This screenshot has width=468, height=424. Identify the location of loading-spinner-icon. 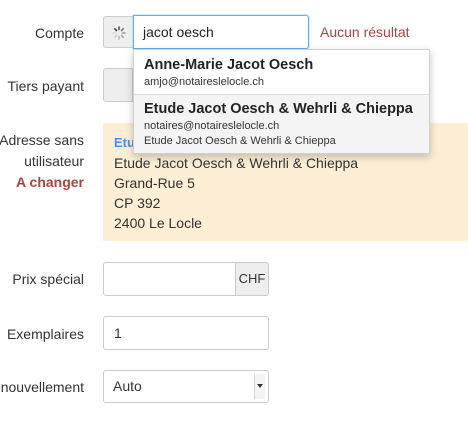
(119, 33).